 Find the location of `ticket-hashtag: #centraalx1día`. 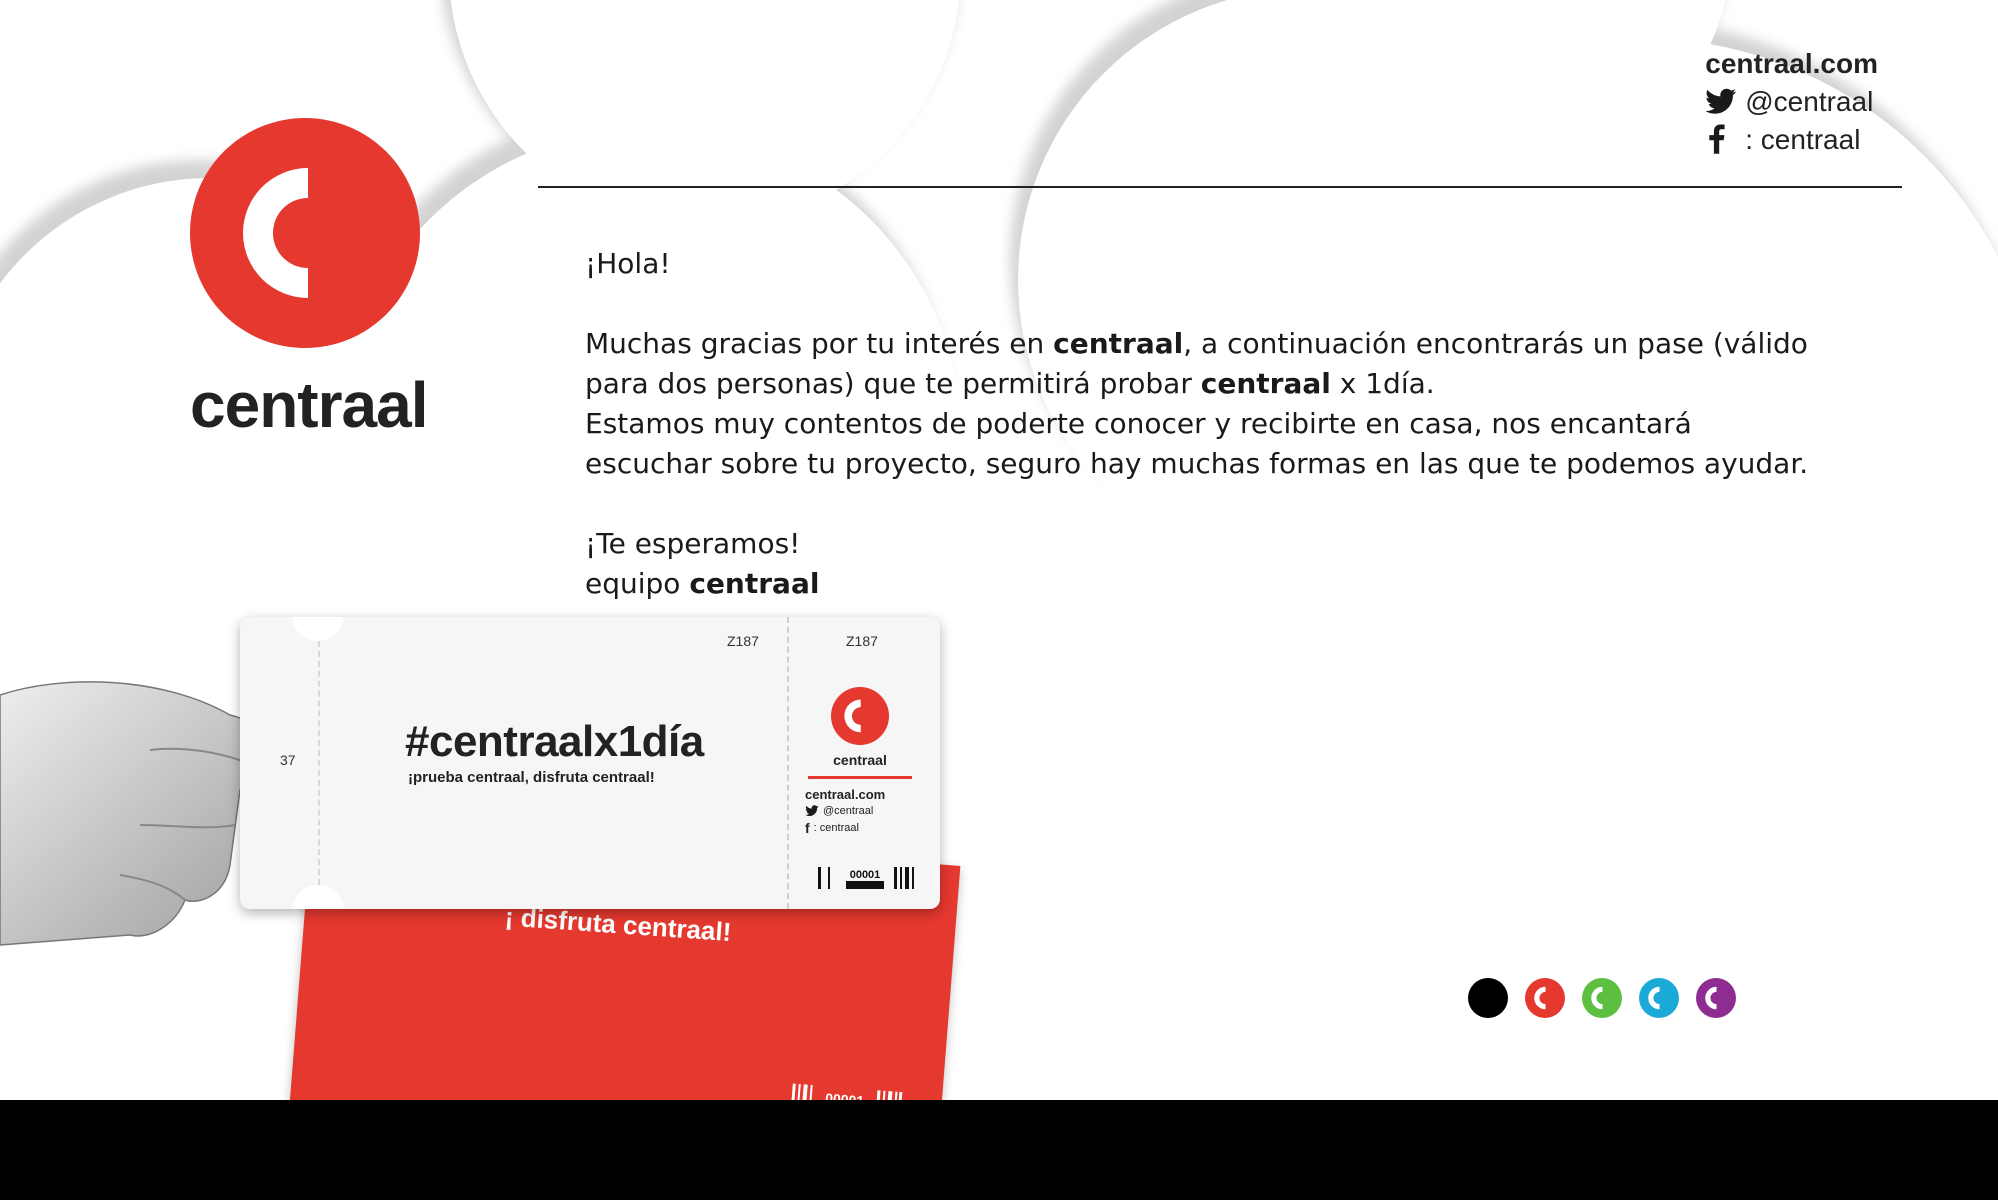

ticket-hashtag: #centraalx1día is located at coordinates (554, 741).